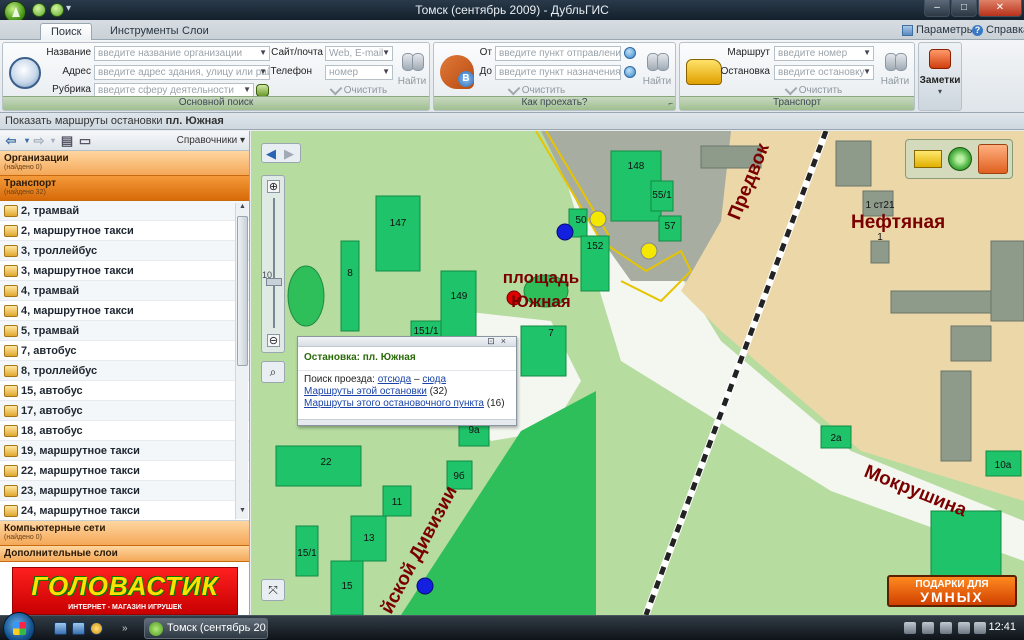  I want to click on route-list-item: 15, автобус, so click(124, 391).